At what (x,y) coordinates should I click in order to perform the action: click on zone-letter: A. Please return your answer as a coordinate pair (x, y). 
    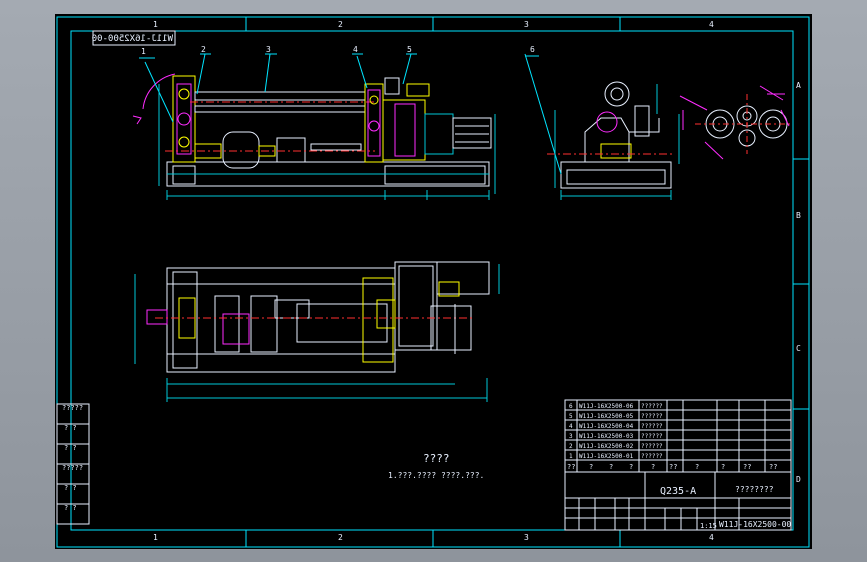
    Looking at the image, I should click on (798, 85).